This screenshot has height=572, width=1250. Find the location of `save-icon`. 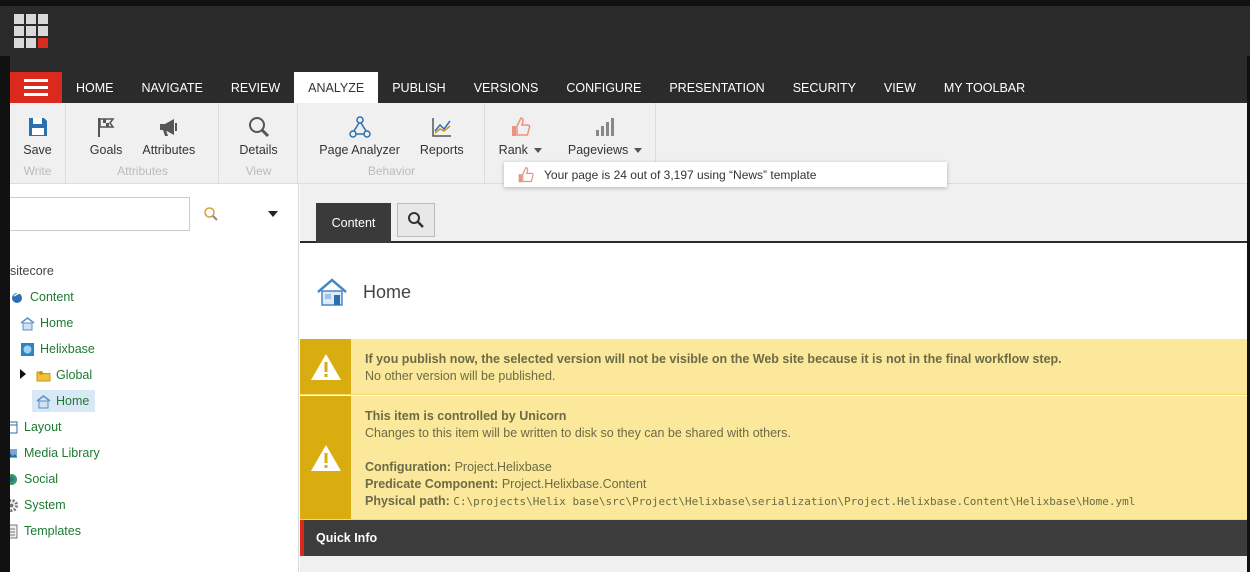

save-icon is located at coordinates (37, 127).